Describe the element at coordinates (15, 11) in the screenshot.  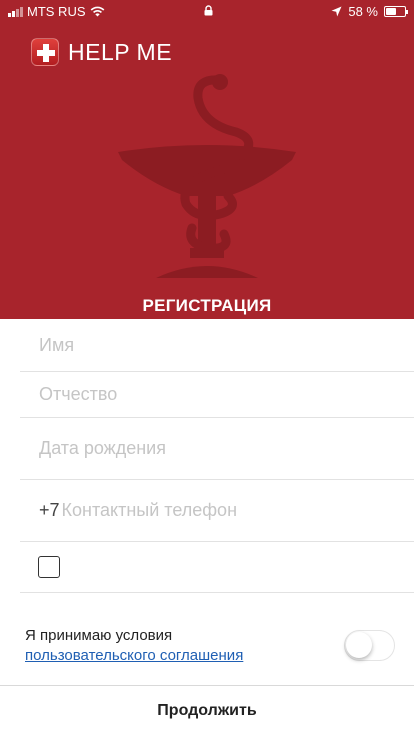
I see `signal-icon` at that location.